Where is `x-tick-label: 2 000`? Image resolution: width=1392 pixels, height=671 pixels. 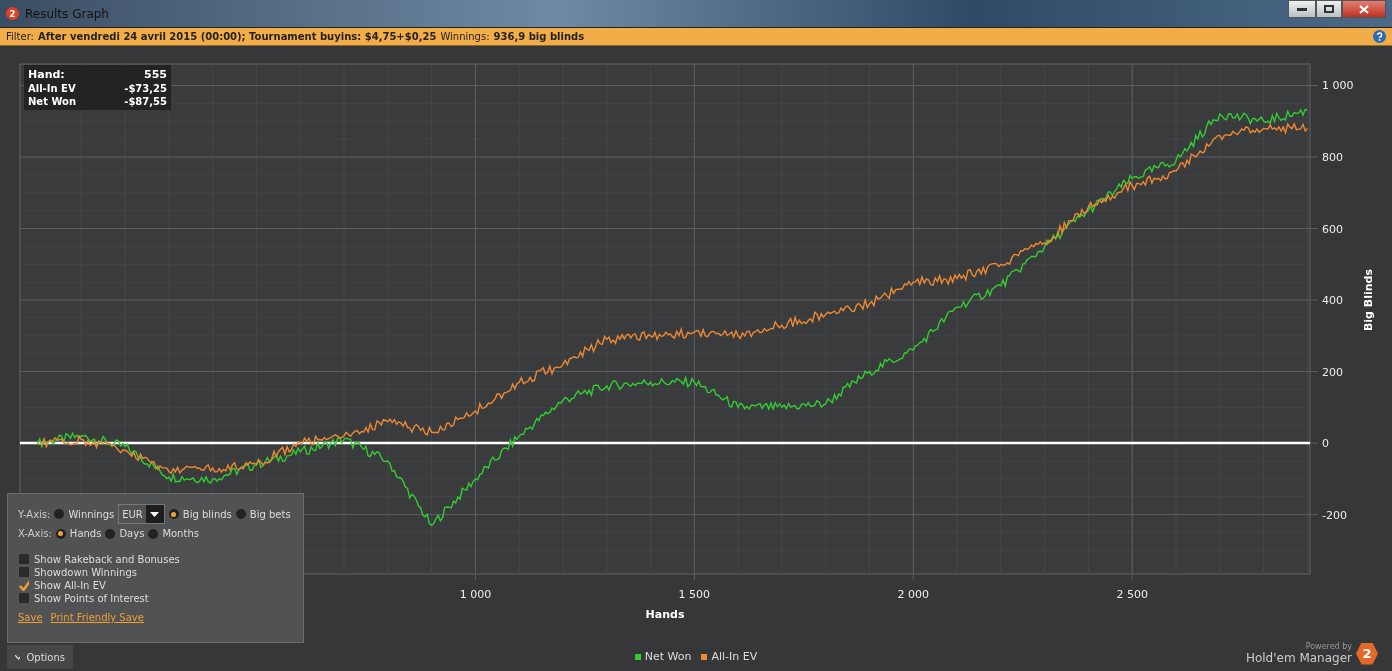 x-tick-label: 2 000 is located at coordinates (913, 594).